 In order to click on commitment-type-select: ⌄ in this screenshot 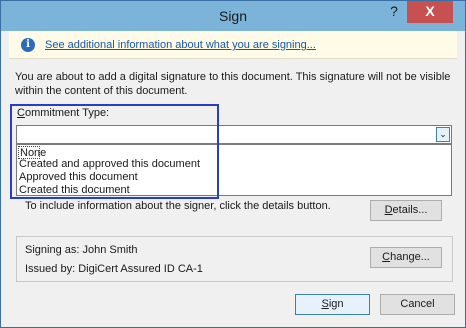, I will do `click(234, 134)`.